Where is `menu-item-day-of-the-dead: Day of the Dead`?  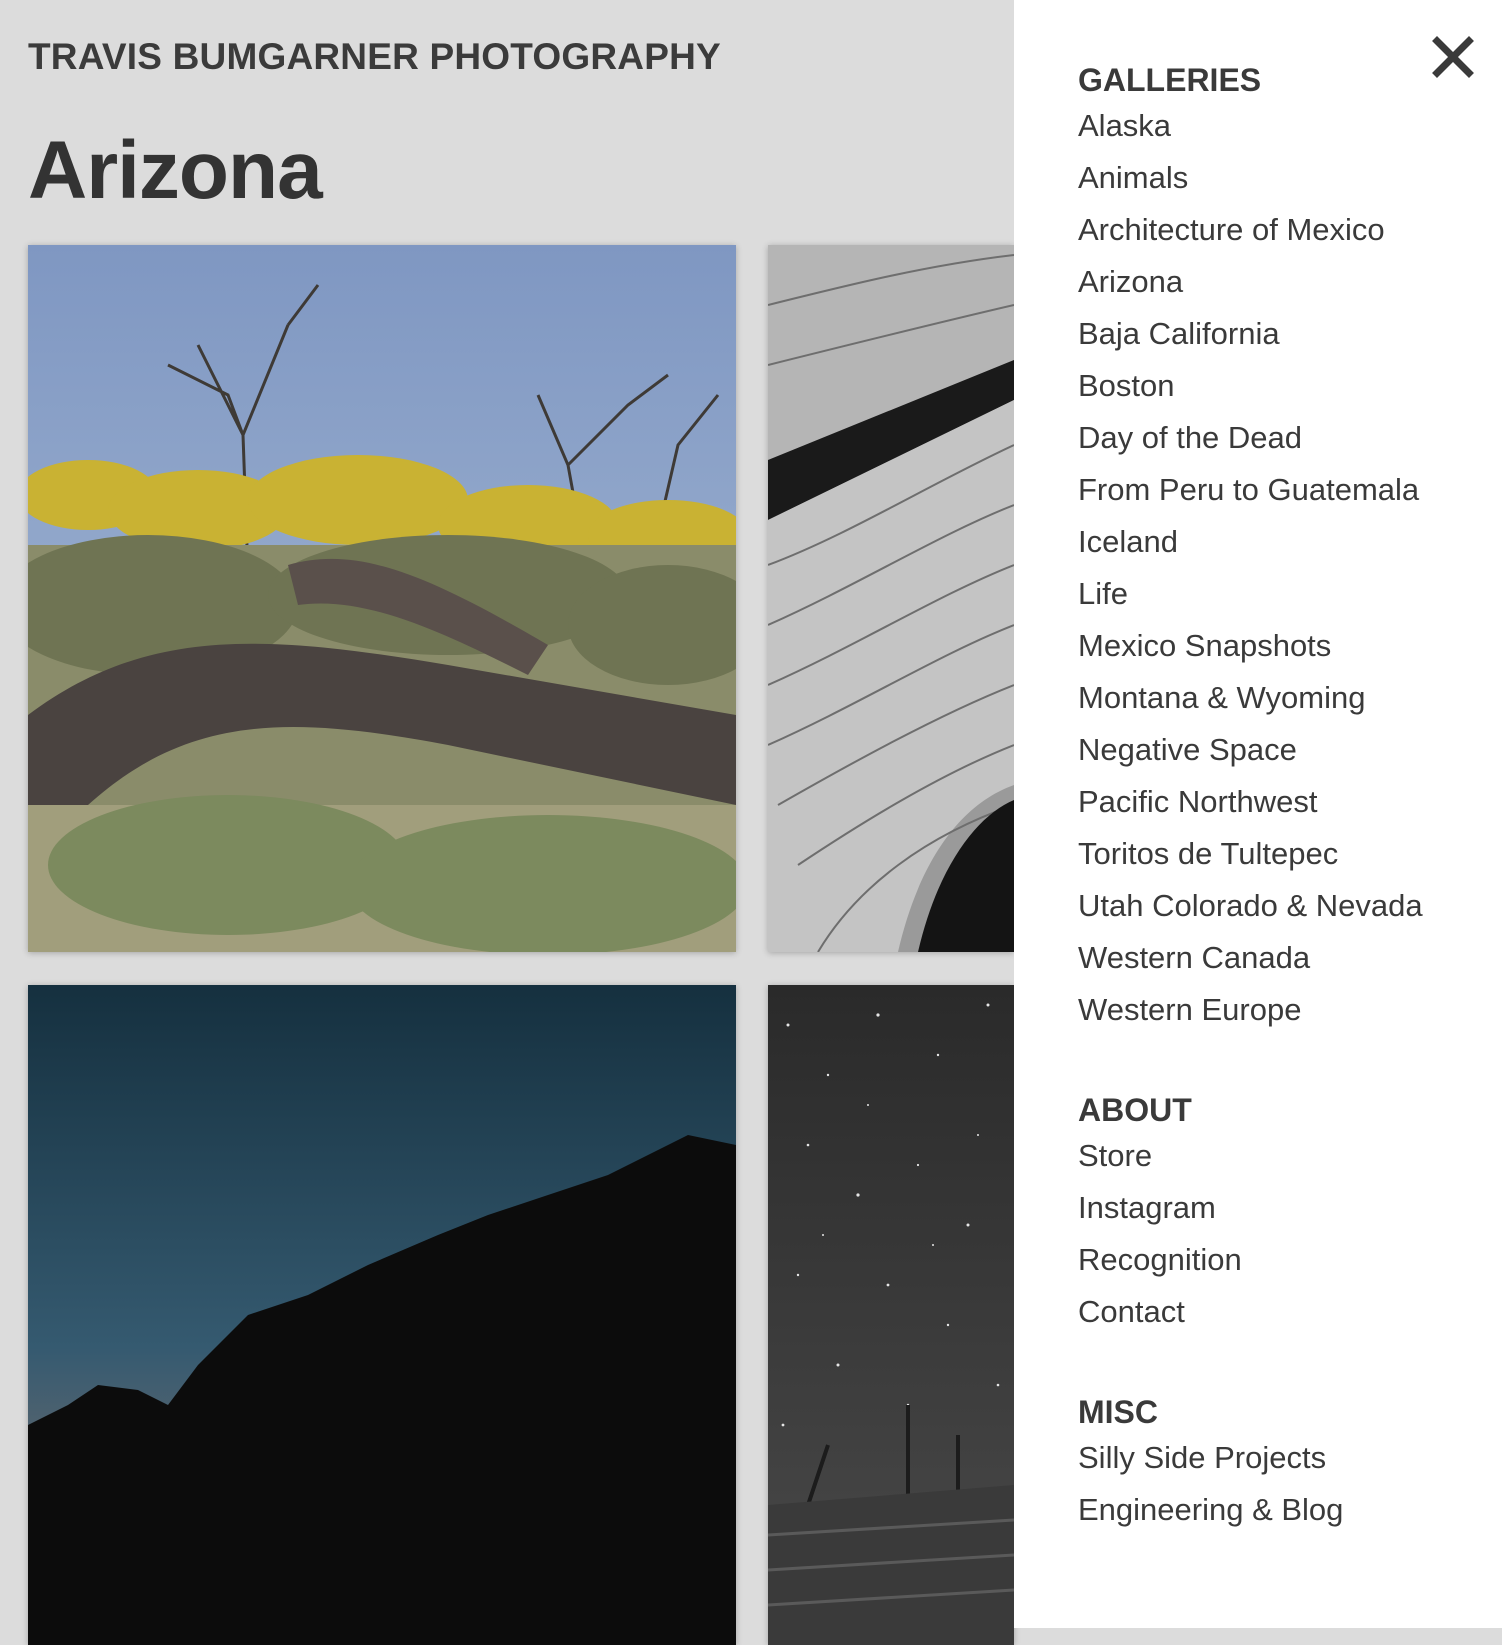 menu-item-day-of-the-dead: Day of the Dead is located at coordinates (1250, 438).